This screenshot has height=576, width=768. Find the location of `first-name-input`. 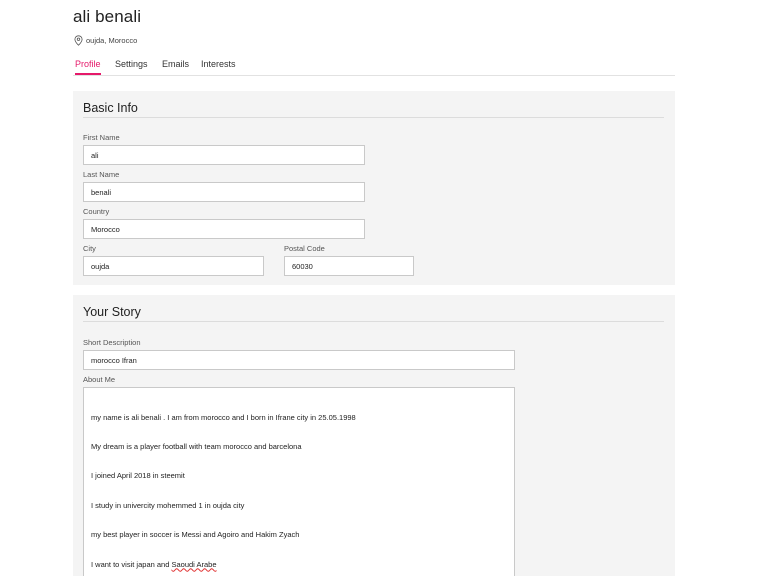

first-name-input is located at coordinates (224, 155).